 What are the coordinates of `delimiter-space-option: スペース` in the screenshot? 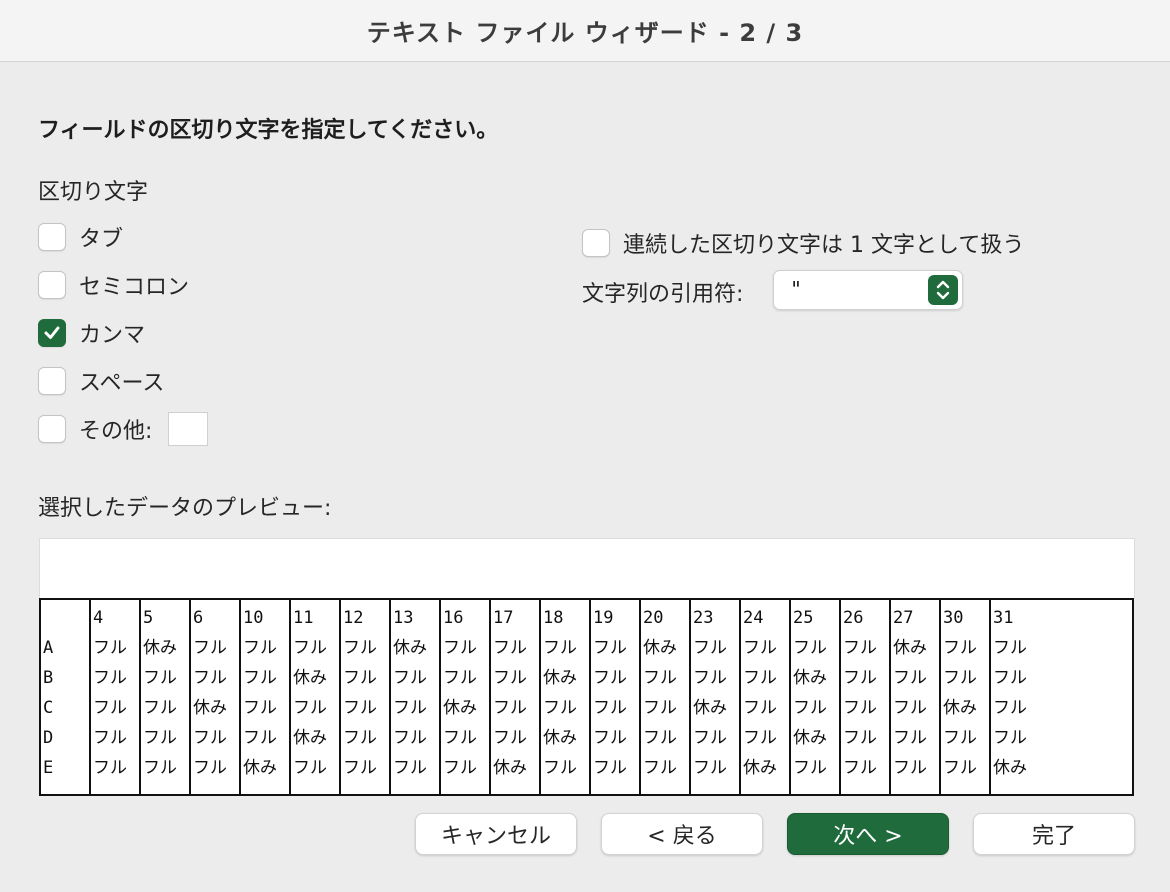 It's located at (101, 381).